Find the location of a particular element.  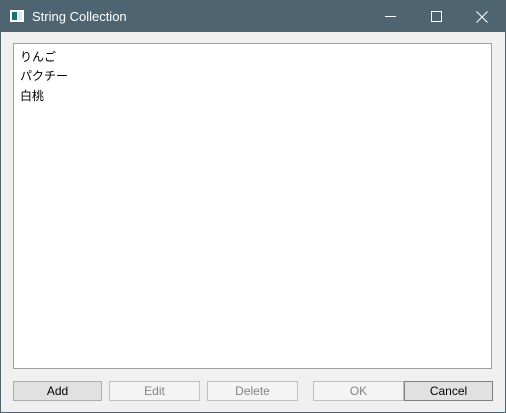

maximize-icon is located at coordinates (436, 16).